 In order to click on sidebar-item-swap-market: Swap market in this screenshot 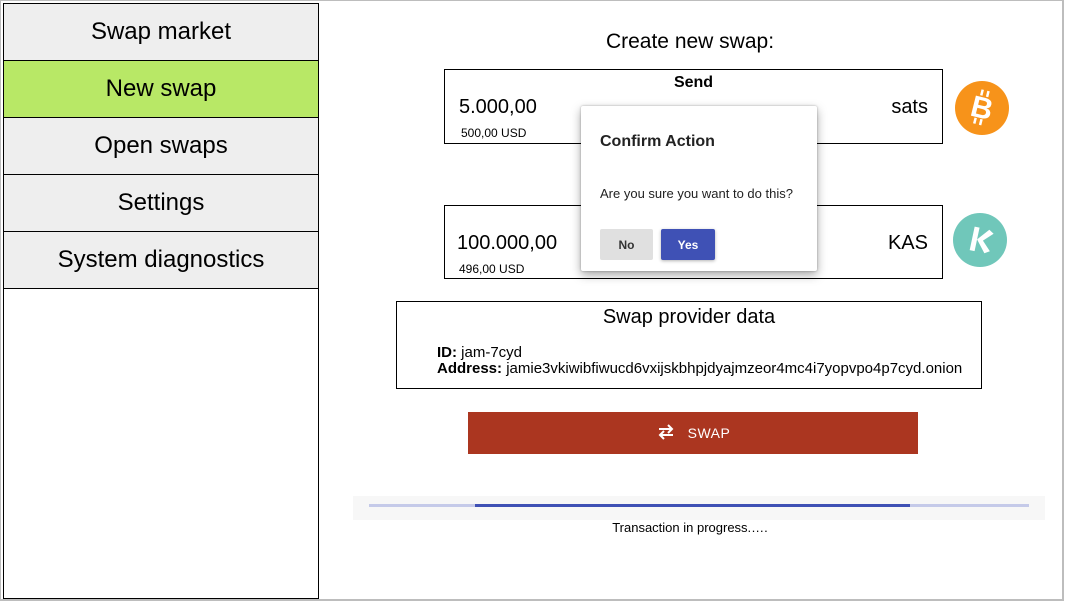, I will do `click(161, 32)`.